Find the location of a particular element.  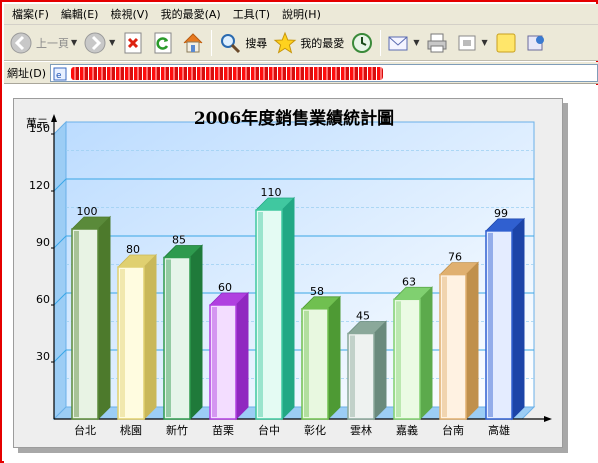

edit-button: ▼ is located at coordinates (471, 43).